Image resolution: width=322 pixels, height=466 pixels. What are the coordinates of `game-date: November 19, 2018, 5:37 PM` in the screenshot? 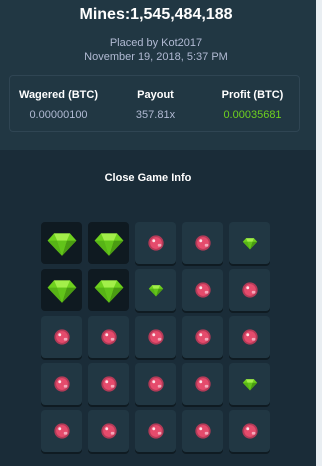 It's located at (156, 57).